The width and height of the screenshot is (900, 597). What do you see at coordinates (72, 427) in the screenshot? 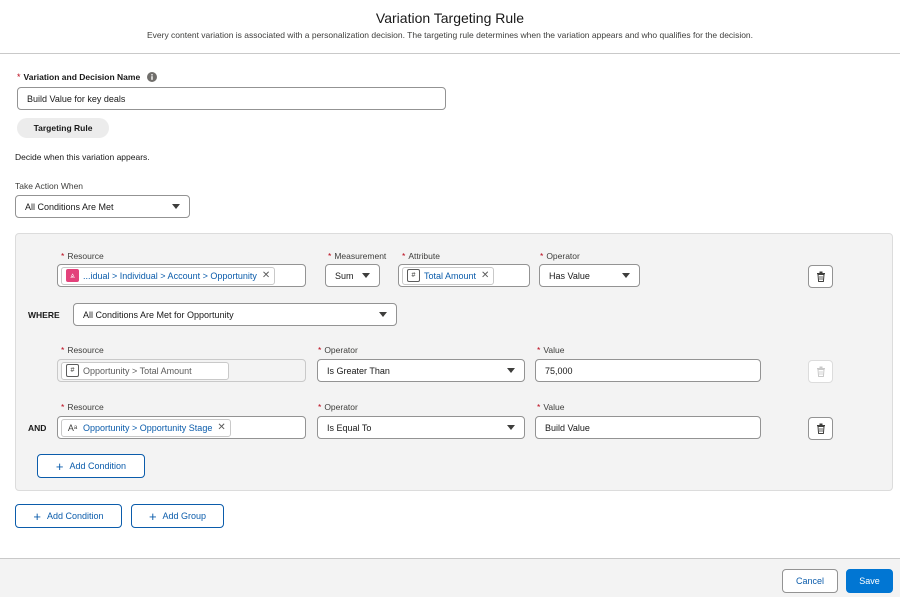
I see `text-icon: Aa` at bounding box center [72, 427].